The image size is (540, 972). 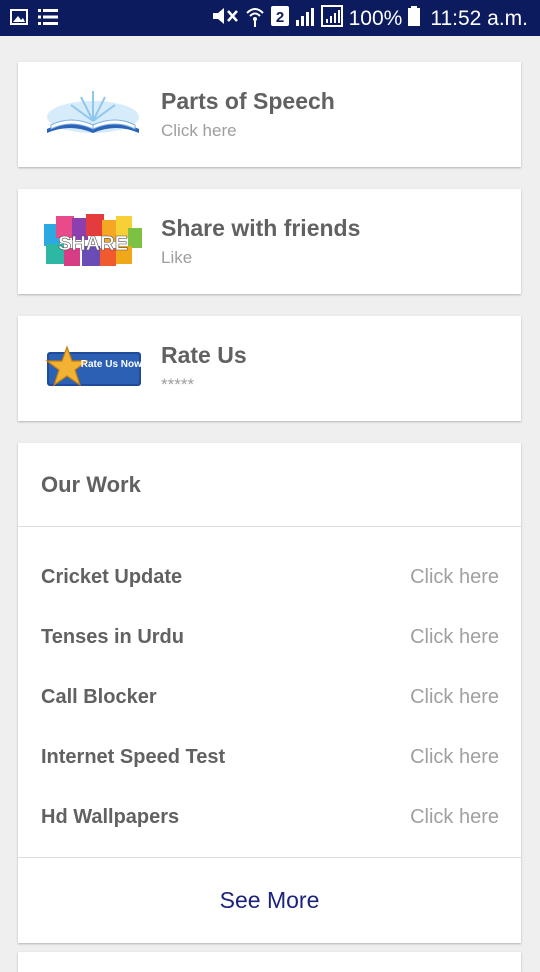 I want to click on card-title: Share with friends, so click(x=261, y=228).